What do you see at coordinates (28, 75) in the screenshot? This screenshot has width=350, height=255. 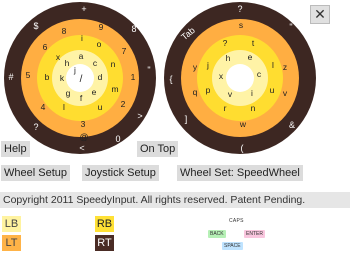 I see `left-ring2-char: 5` at bounding box center [28, 75].